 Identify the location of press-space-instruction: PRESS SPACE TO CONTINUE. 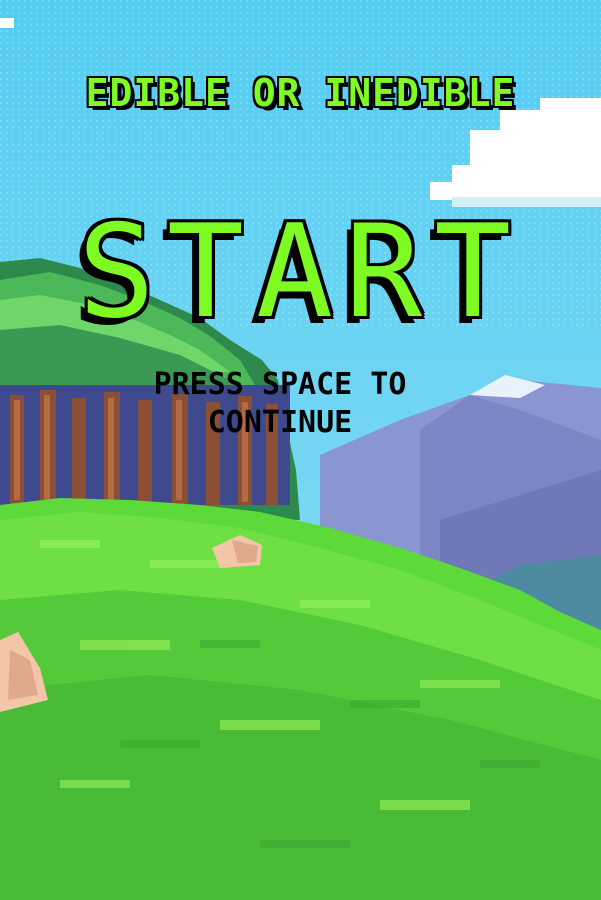
(280, 403).